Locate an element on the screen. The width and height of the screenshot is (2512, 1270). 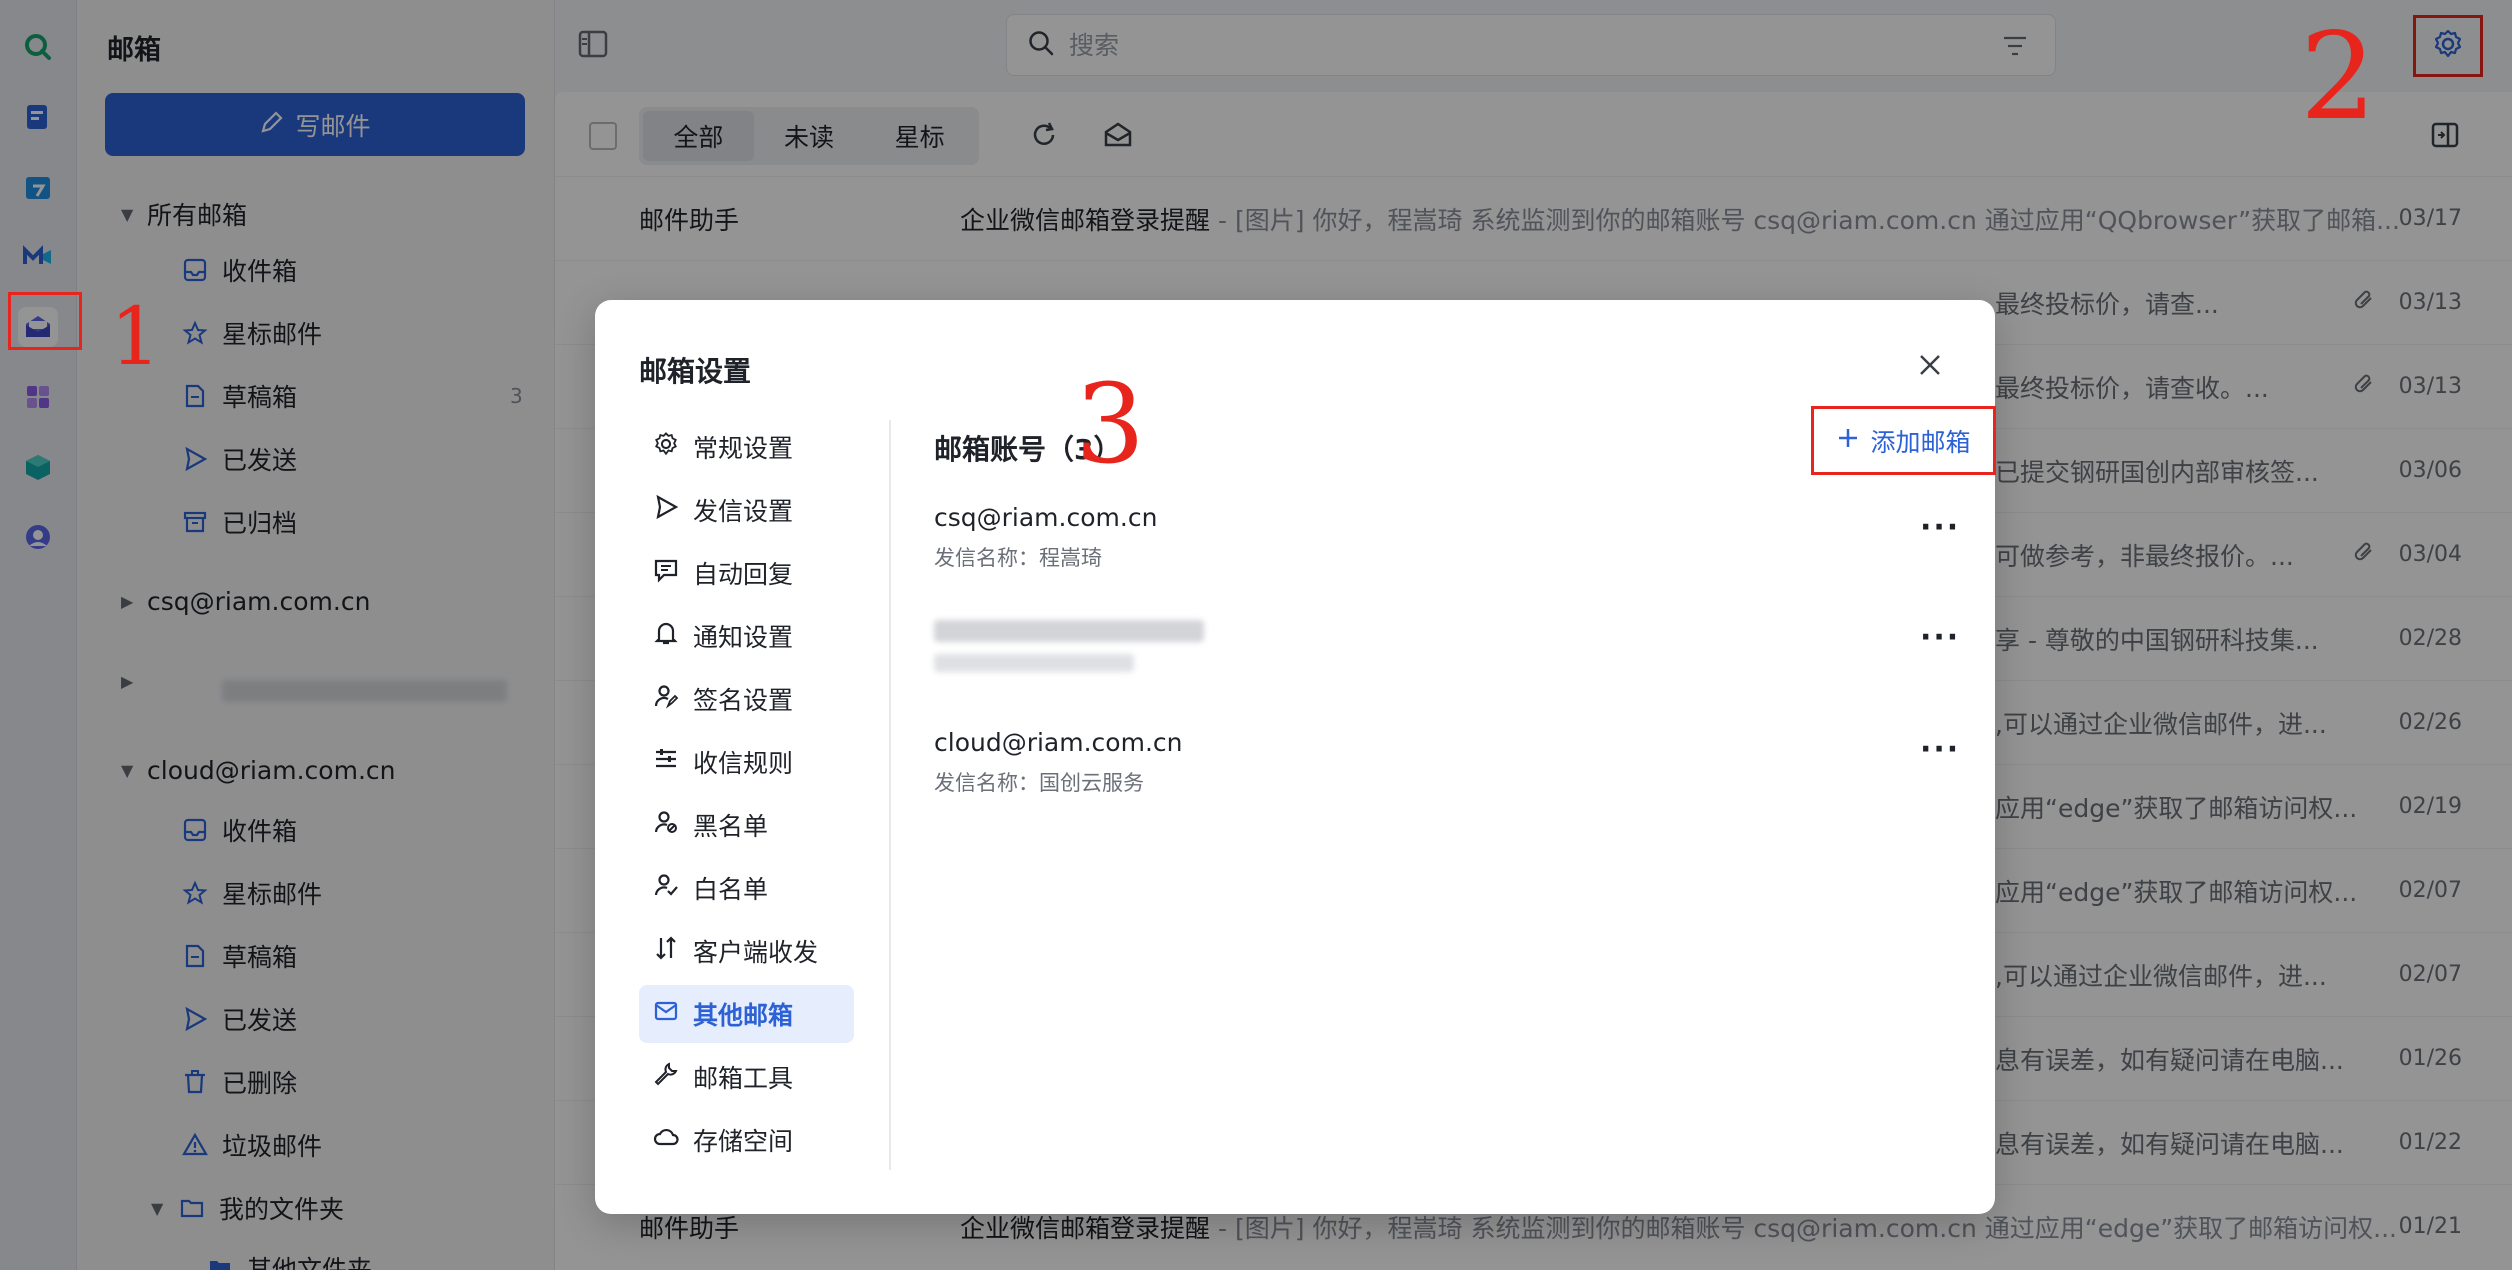
add-mailbox-button: 添加邮箱 is located at coordinates (1903, 440).